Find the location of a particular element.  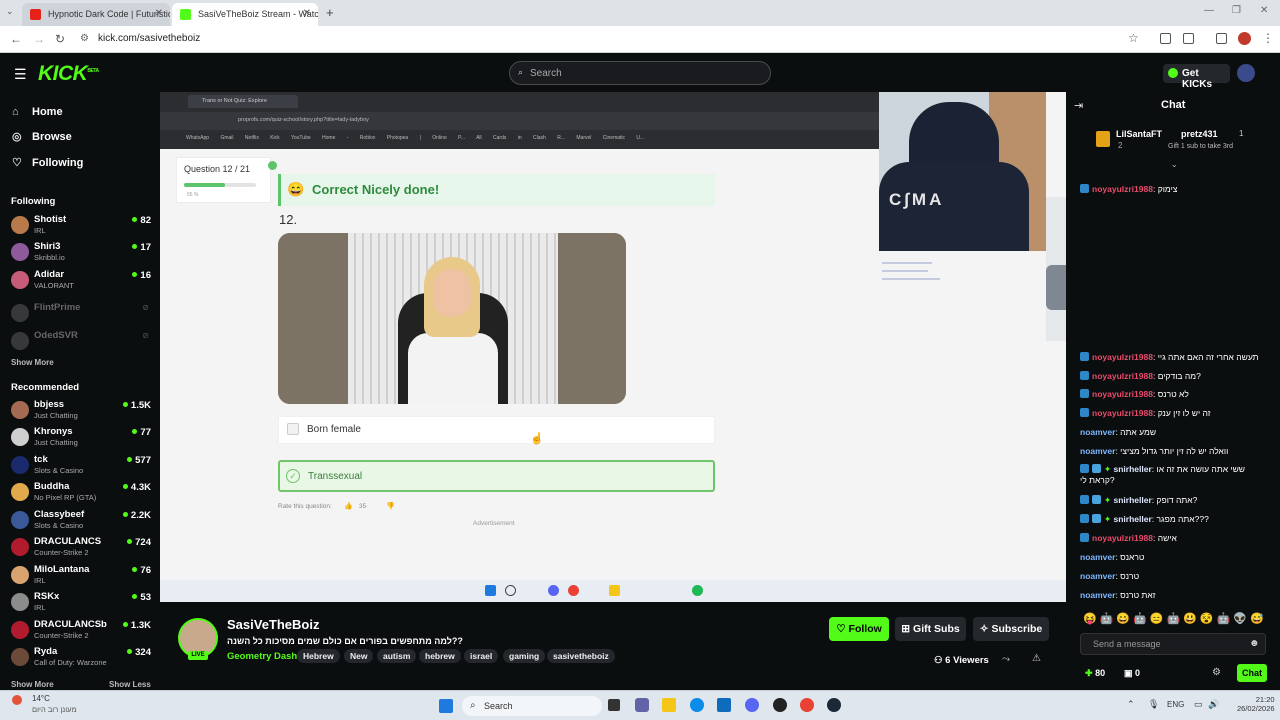

tab-menu-chevron-icon: ⌄ is located at coordinates (10, 11).